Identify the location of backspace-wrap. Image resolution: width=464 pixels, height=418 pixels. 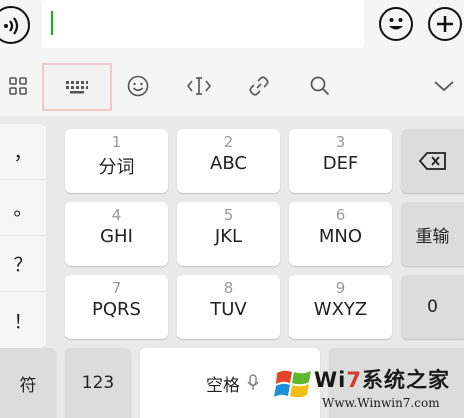
(432, 161).